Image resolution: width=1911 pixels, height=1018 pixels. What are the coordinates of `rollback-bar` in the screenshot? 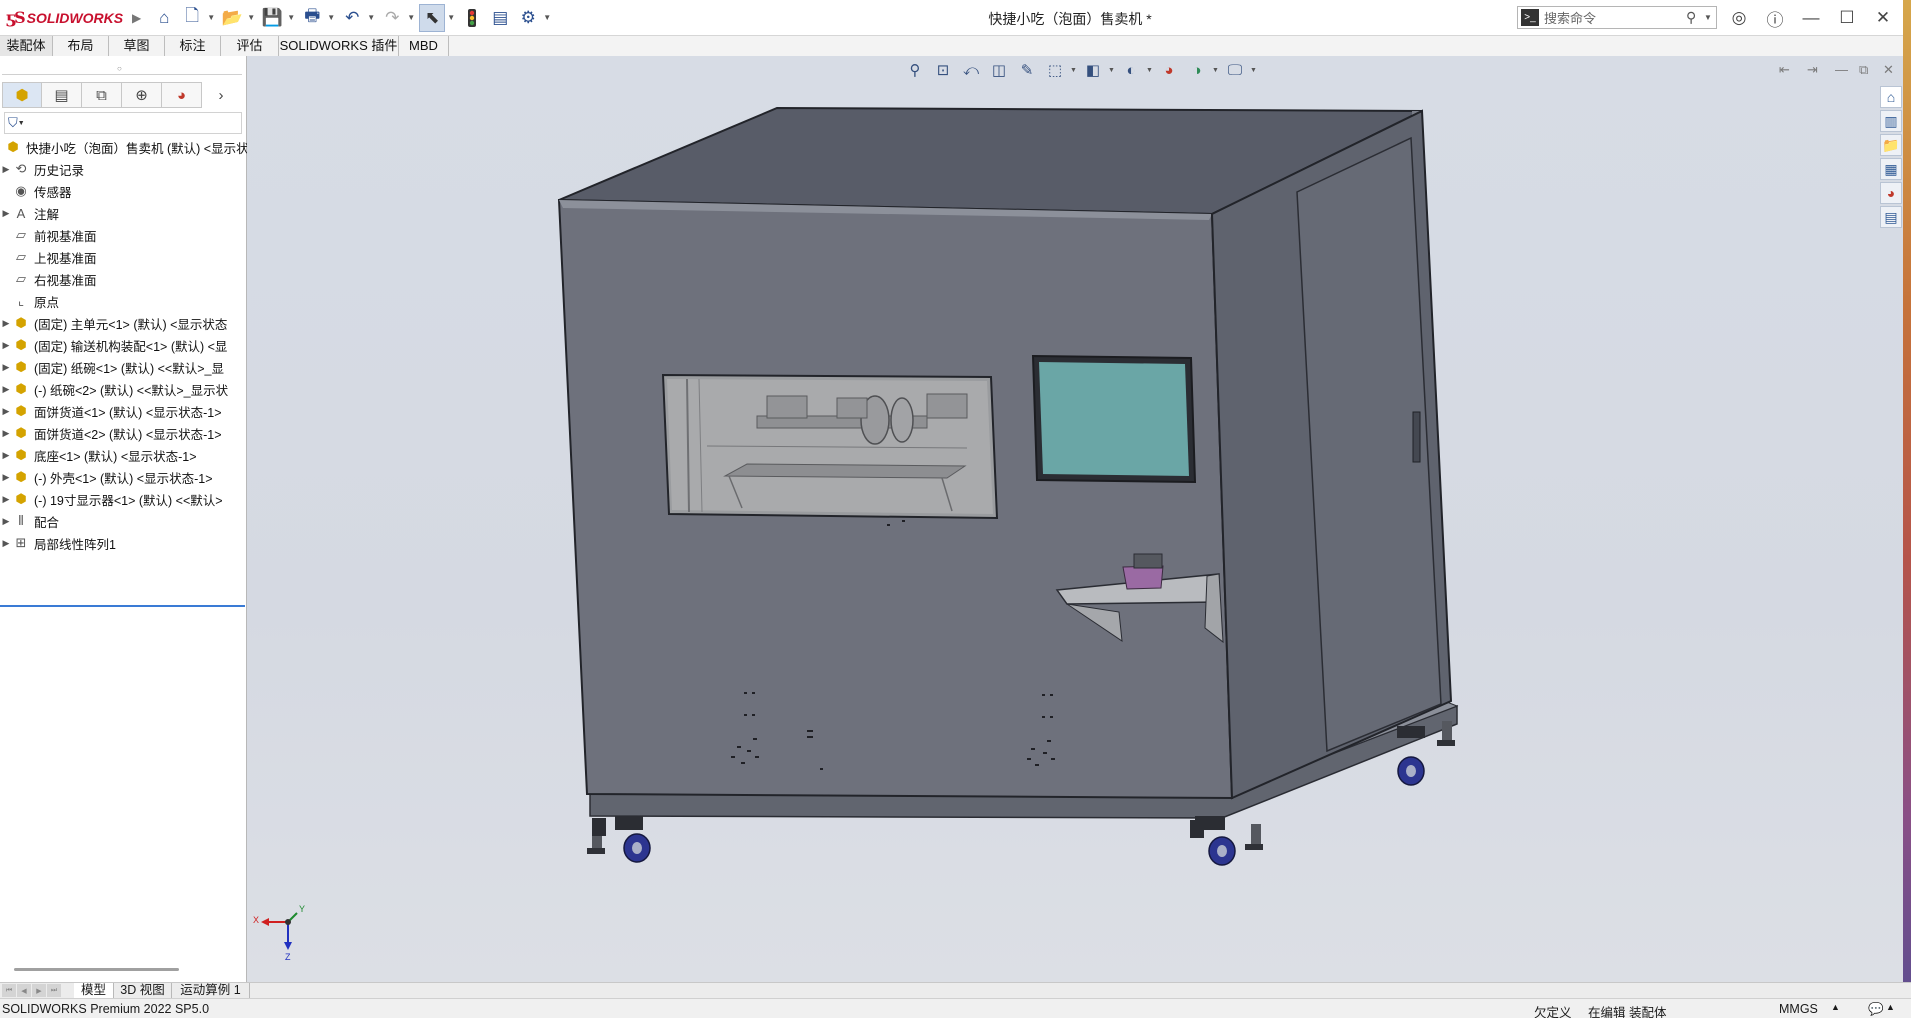 It's located at (122, 606).